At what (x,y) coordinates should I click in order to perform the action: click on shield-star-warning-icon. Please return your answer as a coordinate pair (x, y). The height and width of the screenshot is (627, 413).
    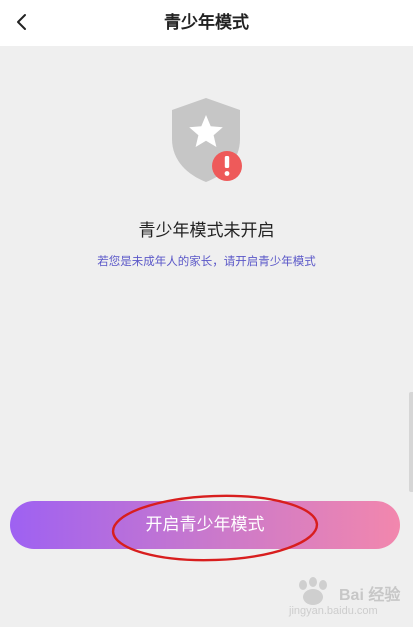
    Looking at the image, I should click on (206, 140).